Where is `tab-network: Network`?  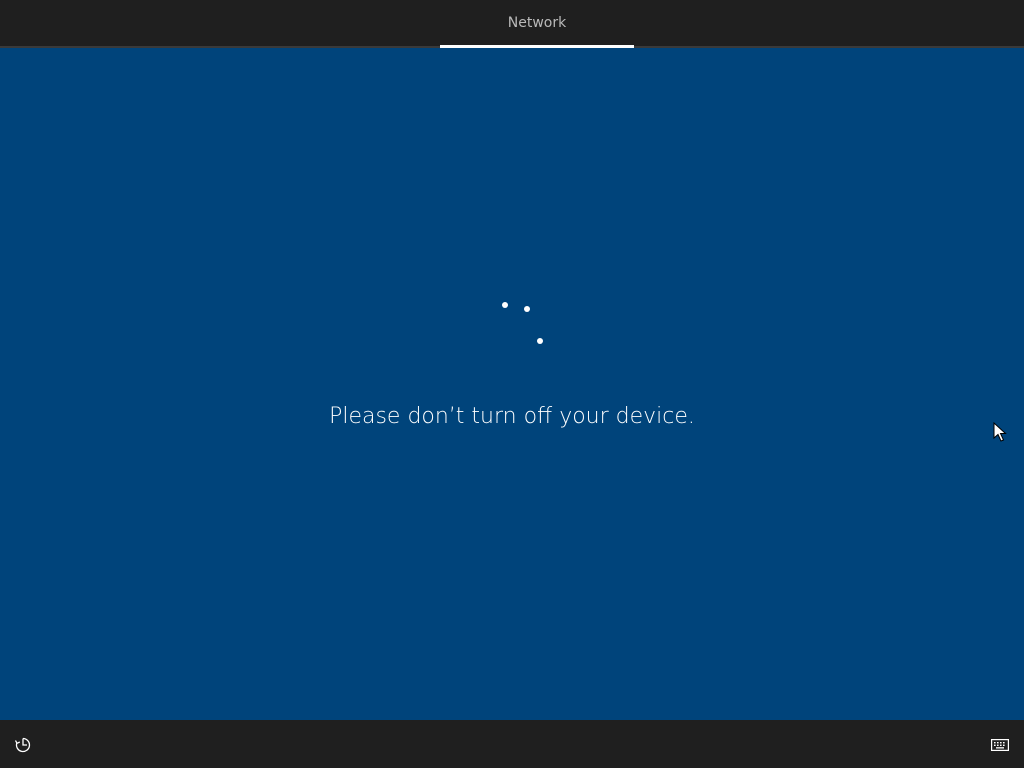
tab-network: Network is located at coordinates (537, 23).